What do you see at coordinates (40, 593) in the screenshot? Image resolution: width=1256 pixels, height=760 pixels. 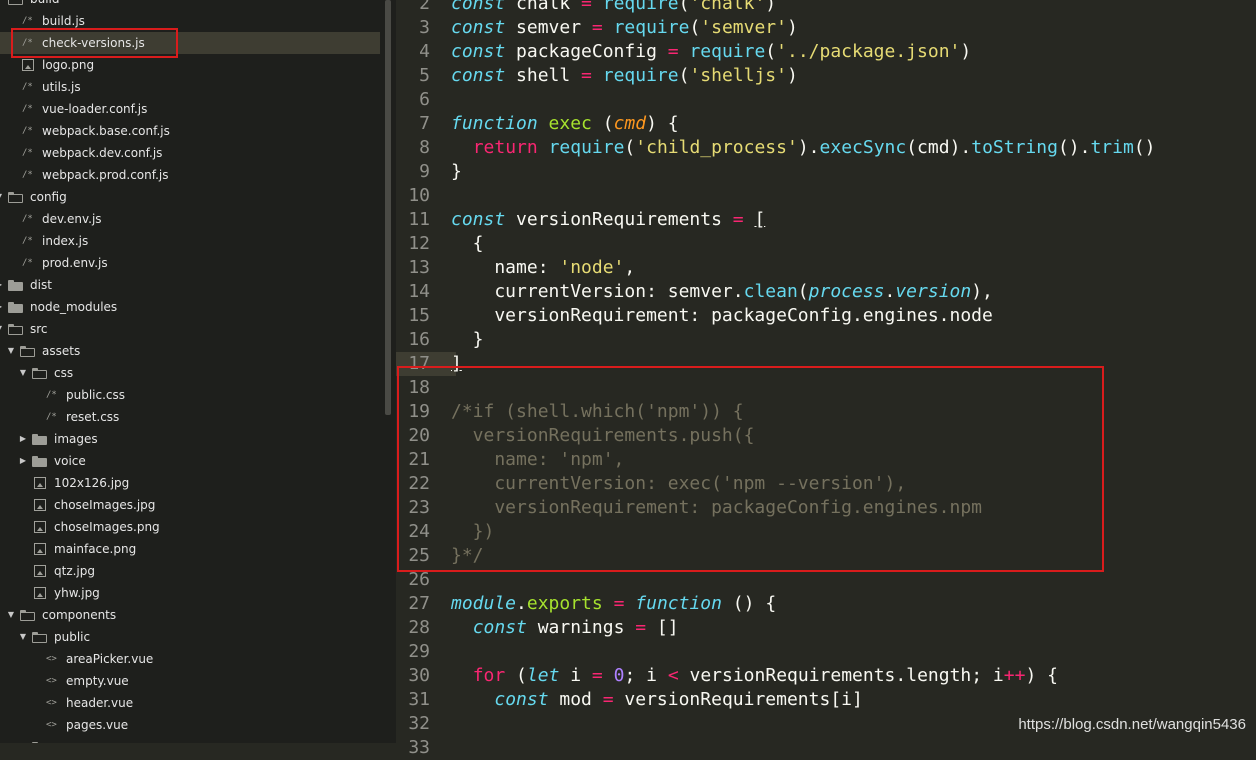 I see `image-file-icon` at bounding box center [40, 593].